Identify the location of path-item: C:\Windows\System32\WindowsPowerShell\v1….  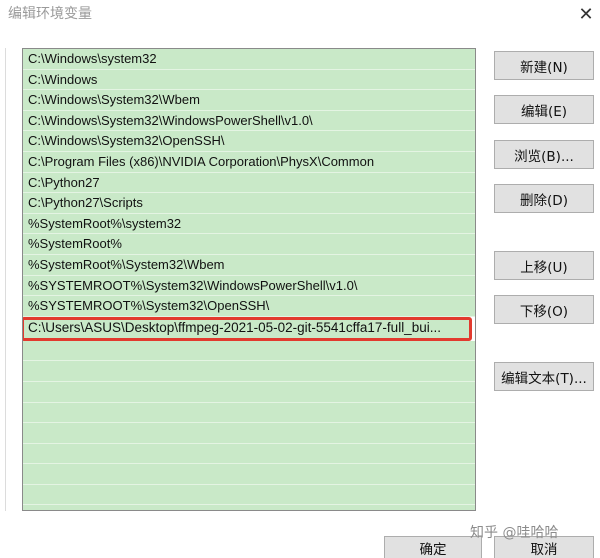
(249, 121).